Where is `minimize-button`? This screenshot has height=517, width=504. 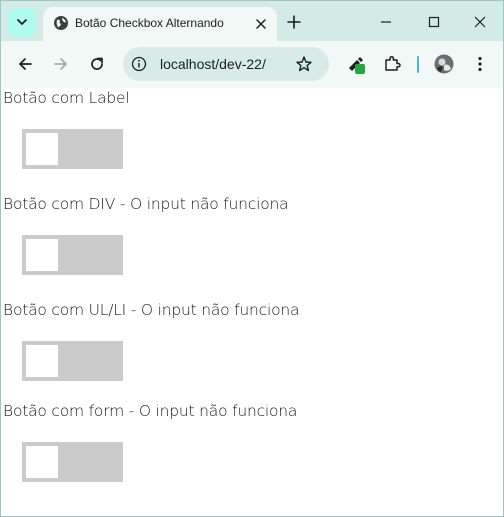
minimize-button is located at coordinates (386, 22).